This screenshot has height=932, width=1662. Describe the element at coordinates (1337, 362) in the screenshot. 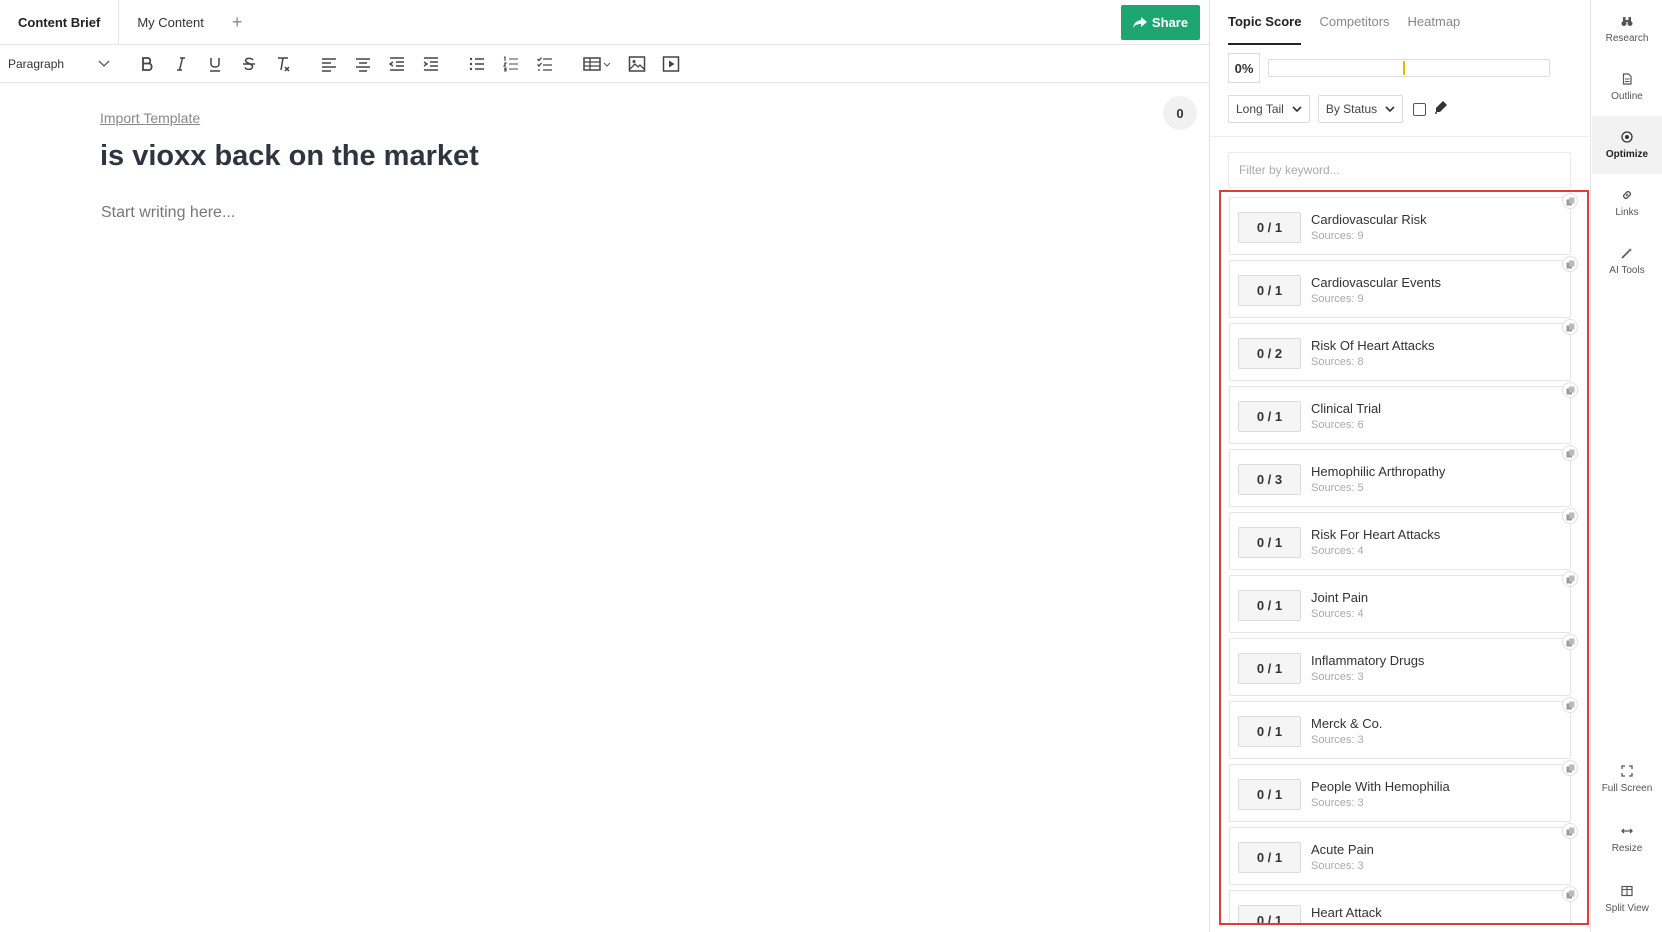

I see `keyword-sources: Sources: 8` at that location.